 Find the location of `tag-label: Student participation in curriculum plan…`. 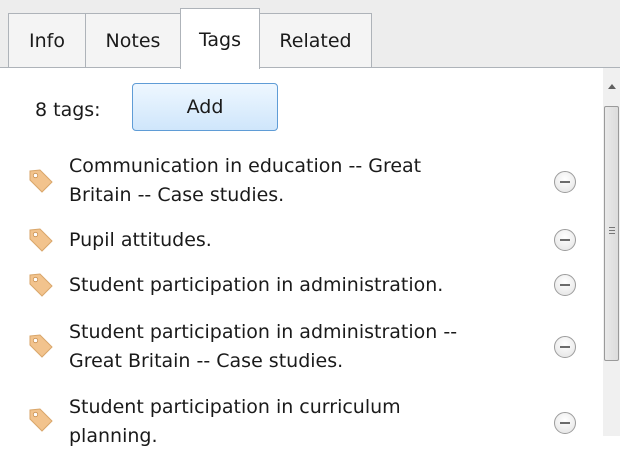

tag-label: Student participation in curriculum plan… is located at coordinates (299, 422).